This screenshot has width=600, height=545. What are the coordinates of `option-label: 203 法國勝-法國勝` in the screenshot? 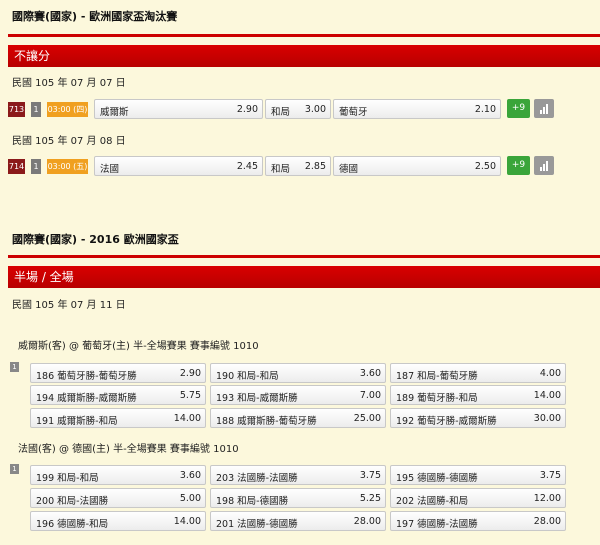 It's located at (257, 478).